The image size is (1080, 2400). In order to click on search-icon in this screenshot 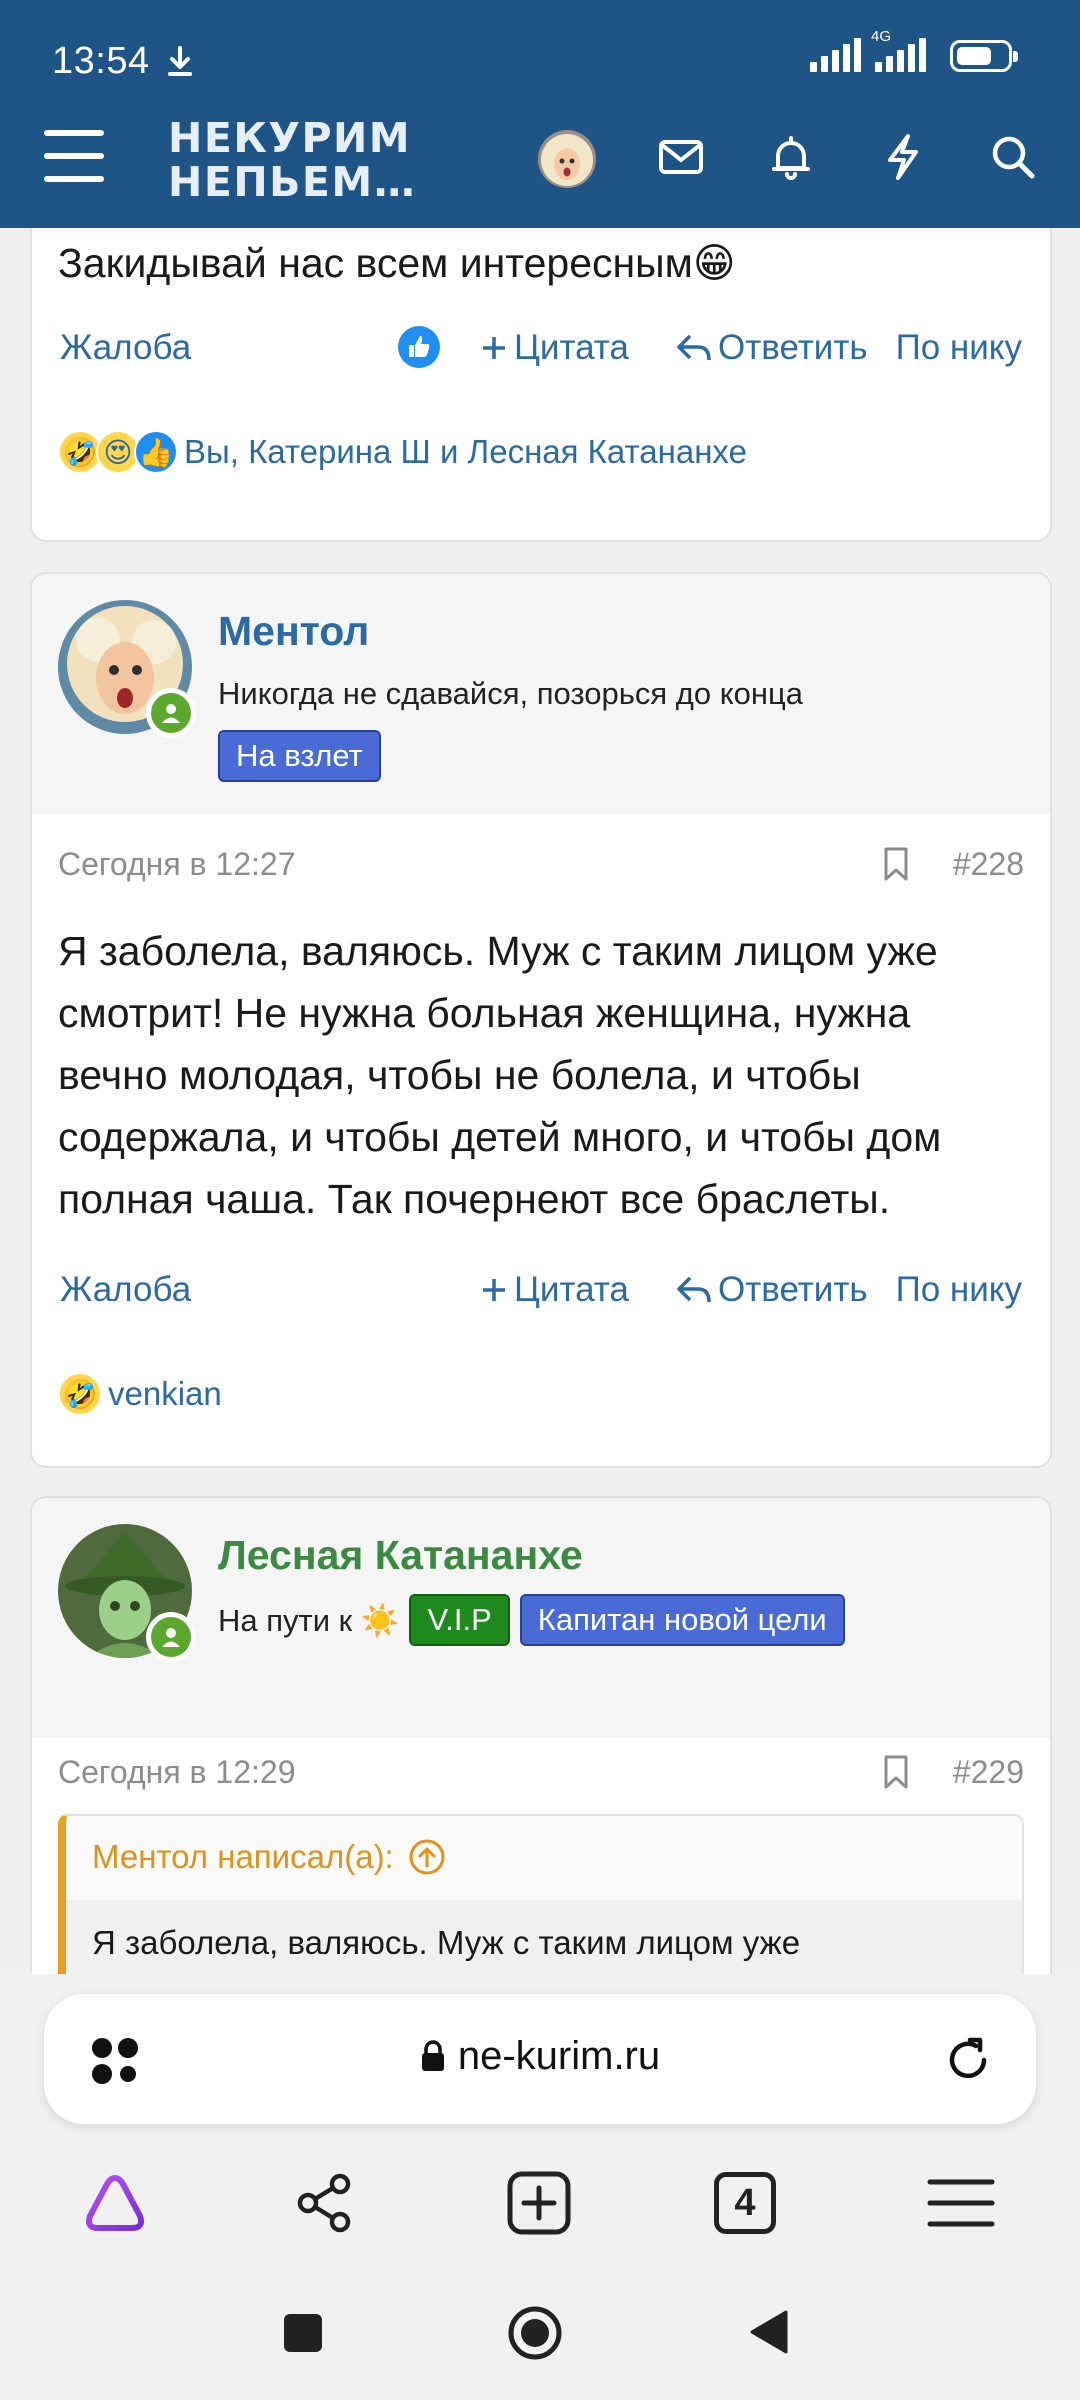, I will do `click(1013, 157)`.